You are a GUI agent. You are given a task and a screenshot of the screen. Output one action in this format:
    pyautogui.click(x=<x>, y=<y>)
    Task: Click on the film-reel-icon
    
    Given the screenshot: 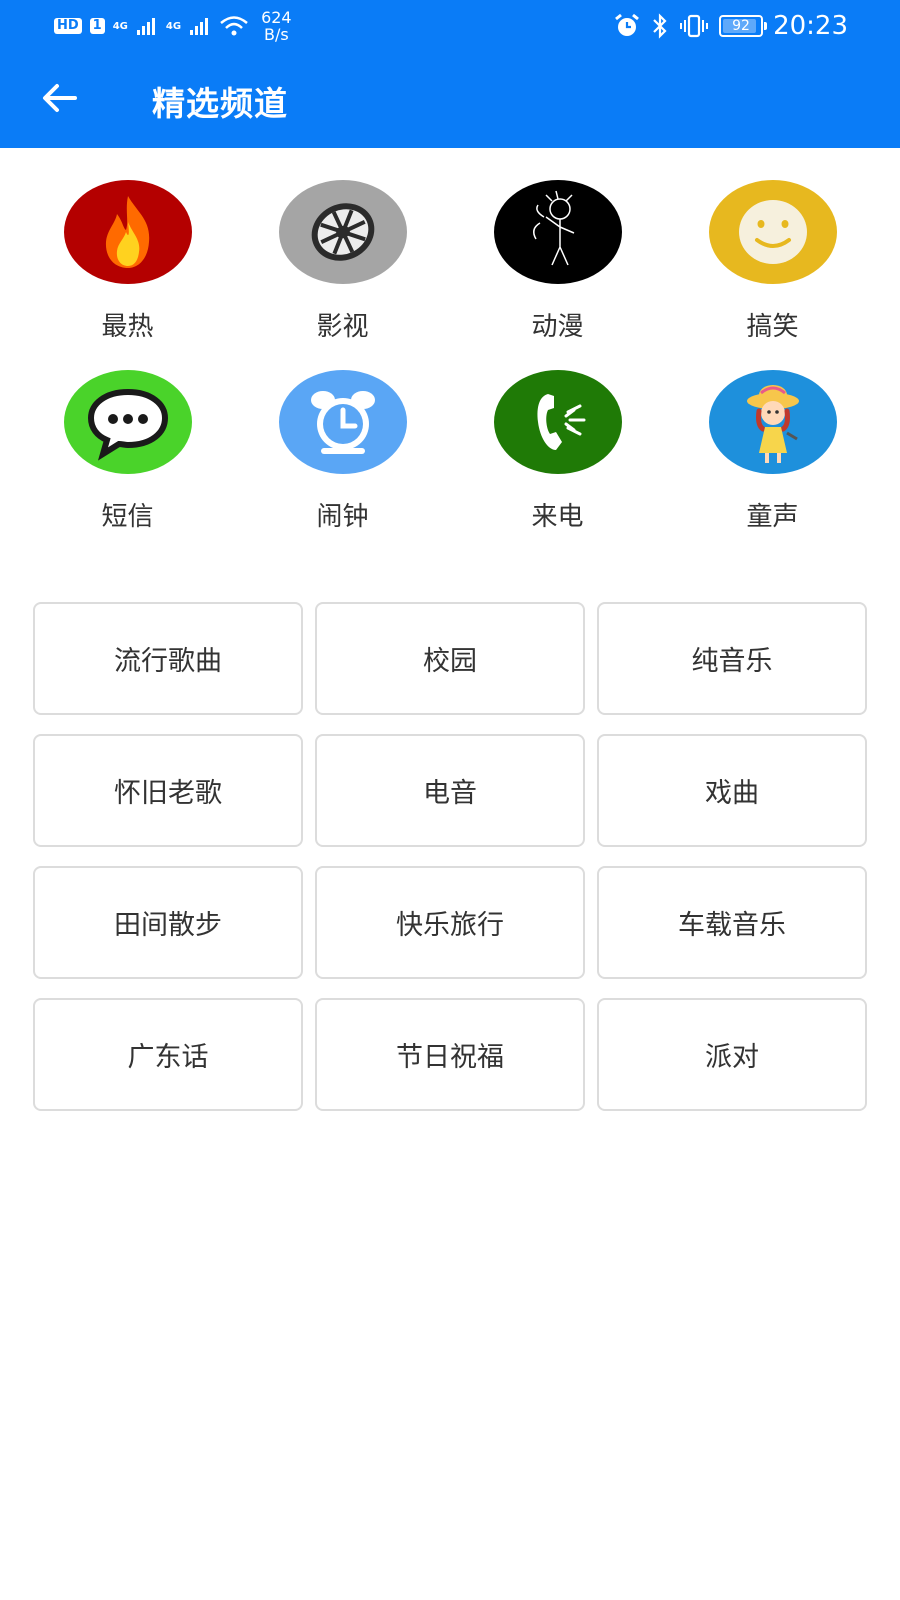 What is the action you would take?
    pyautogui.click(x=342, y=232)
    